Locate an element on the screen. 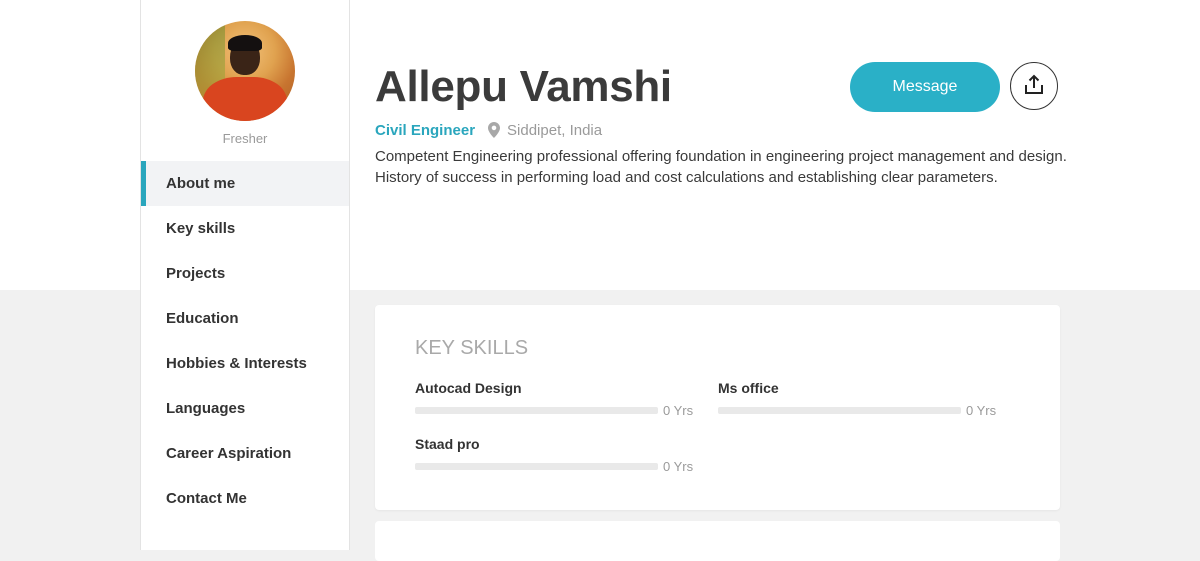 Image resolution: width=1200 pixels, height=561 pixels. next-section-card is located at coordinates (717, 541).